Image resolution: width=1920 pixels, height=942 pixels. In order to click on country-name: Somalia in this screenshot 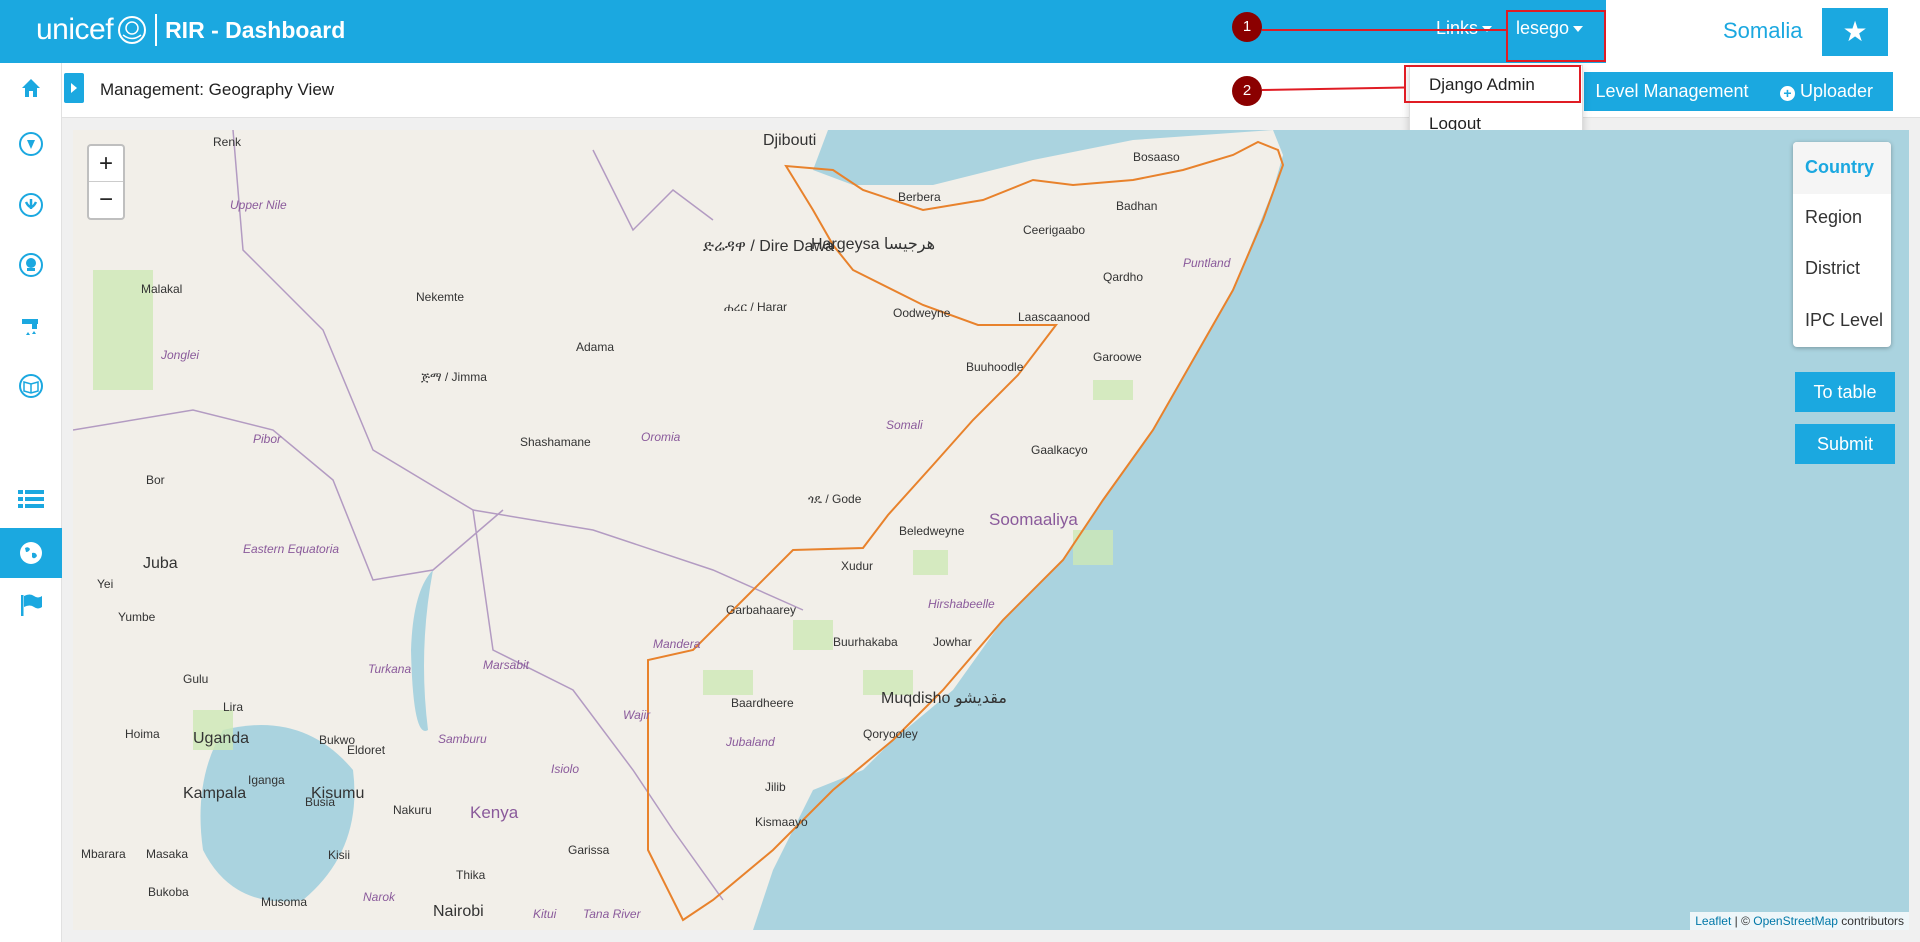, I will do `click(1763, 30)`.